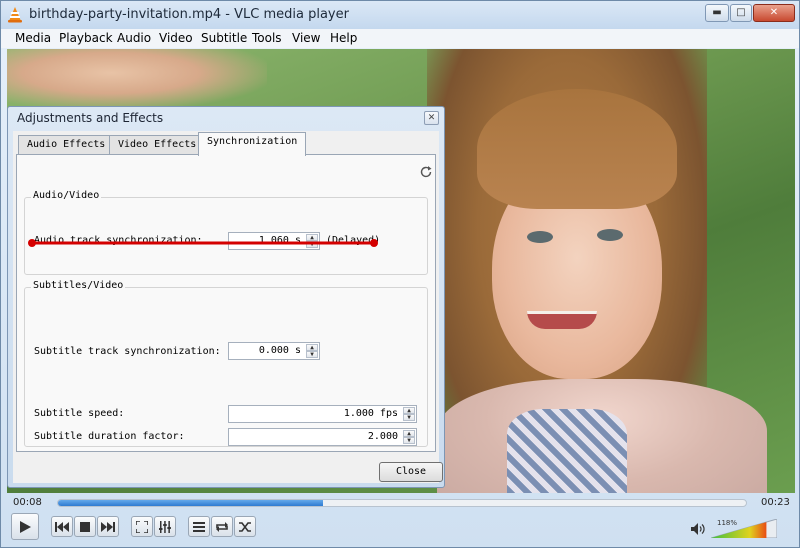  Describe the element at coordinates (203, 243) in the screenshot. I see `red-annotation-line` at that location.